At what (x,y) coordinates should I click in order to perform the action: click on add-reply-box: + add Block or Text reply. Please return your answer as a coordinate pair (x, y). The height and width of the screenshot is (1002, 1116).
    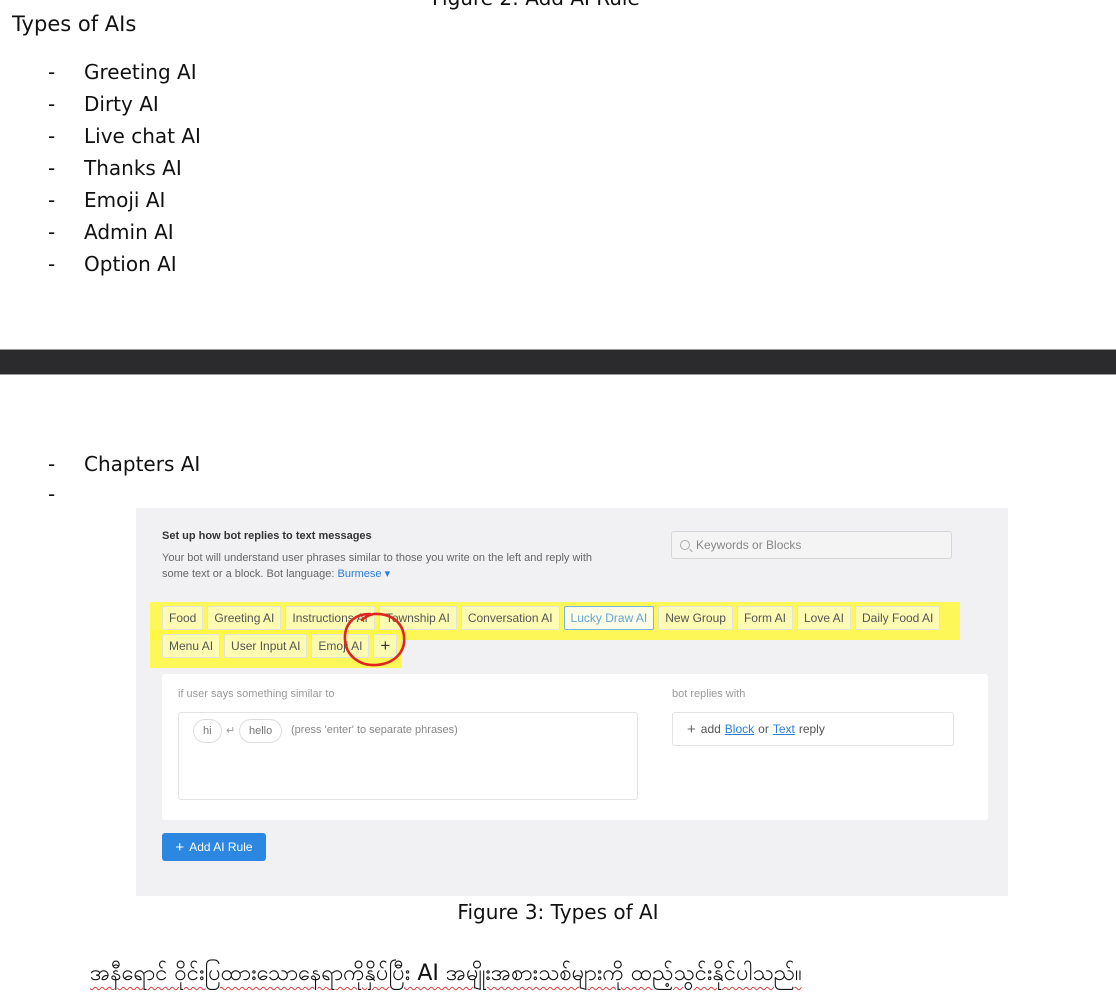
    Looking at the image, I should click on (813, 729).